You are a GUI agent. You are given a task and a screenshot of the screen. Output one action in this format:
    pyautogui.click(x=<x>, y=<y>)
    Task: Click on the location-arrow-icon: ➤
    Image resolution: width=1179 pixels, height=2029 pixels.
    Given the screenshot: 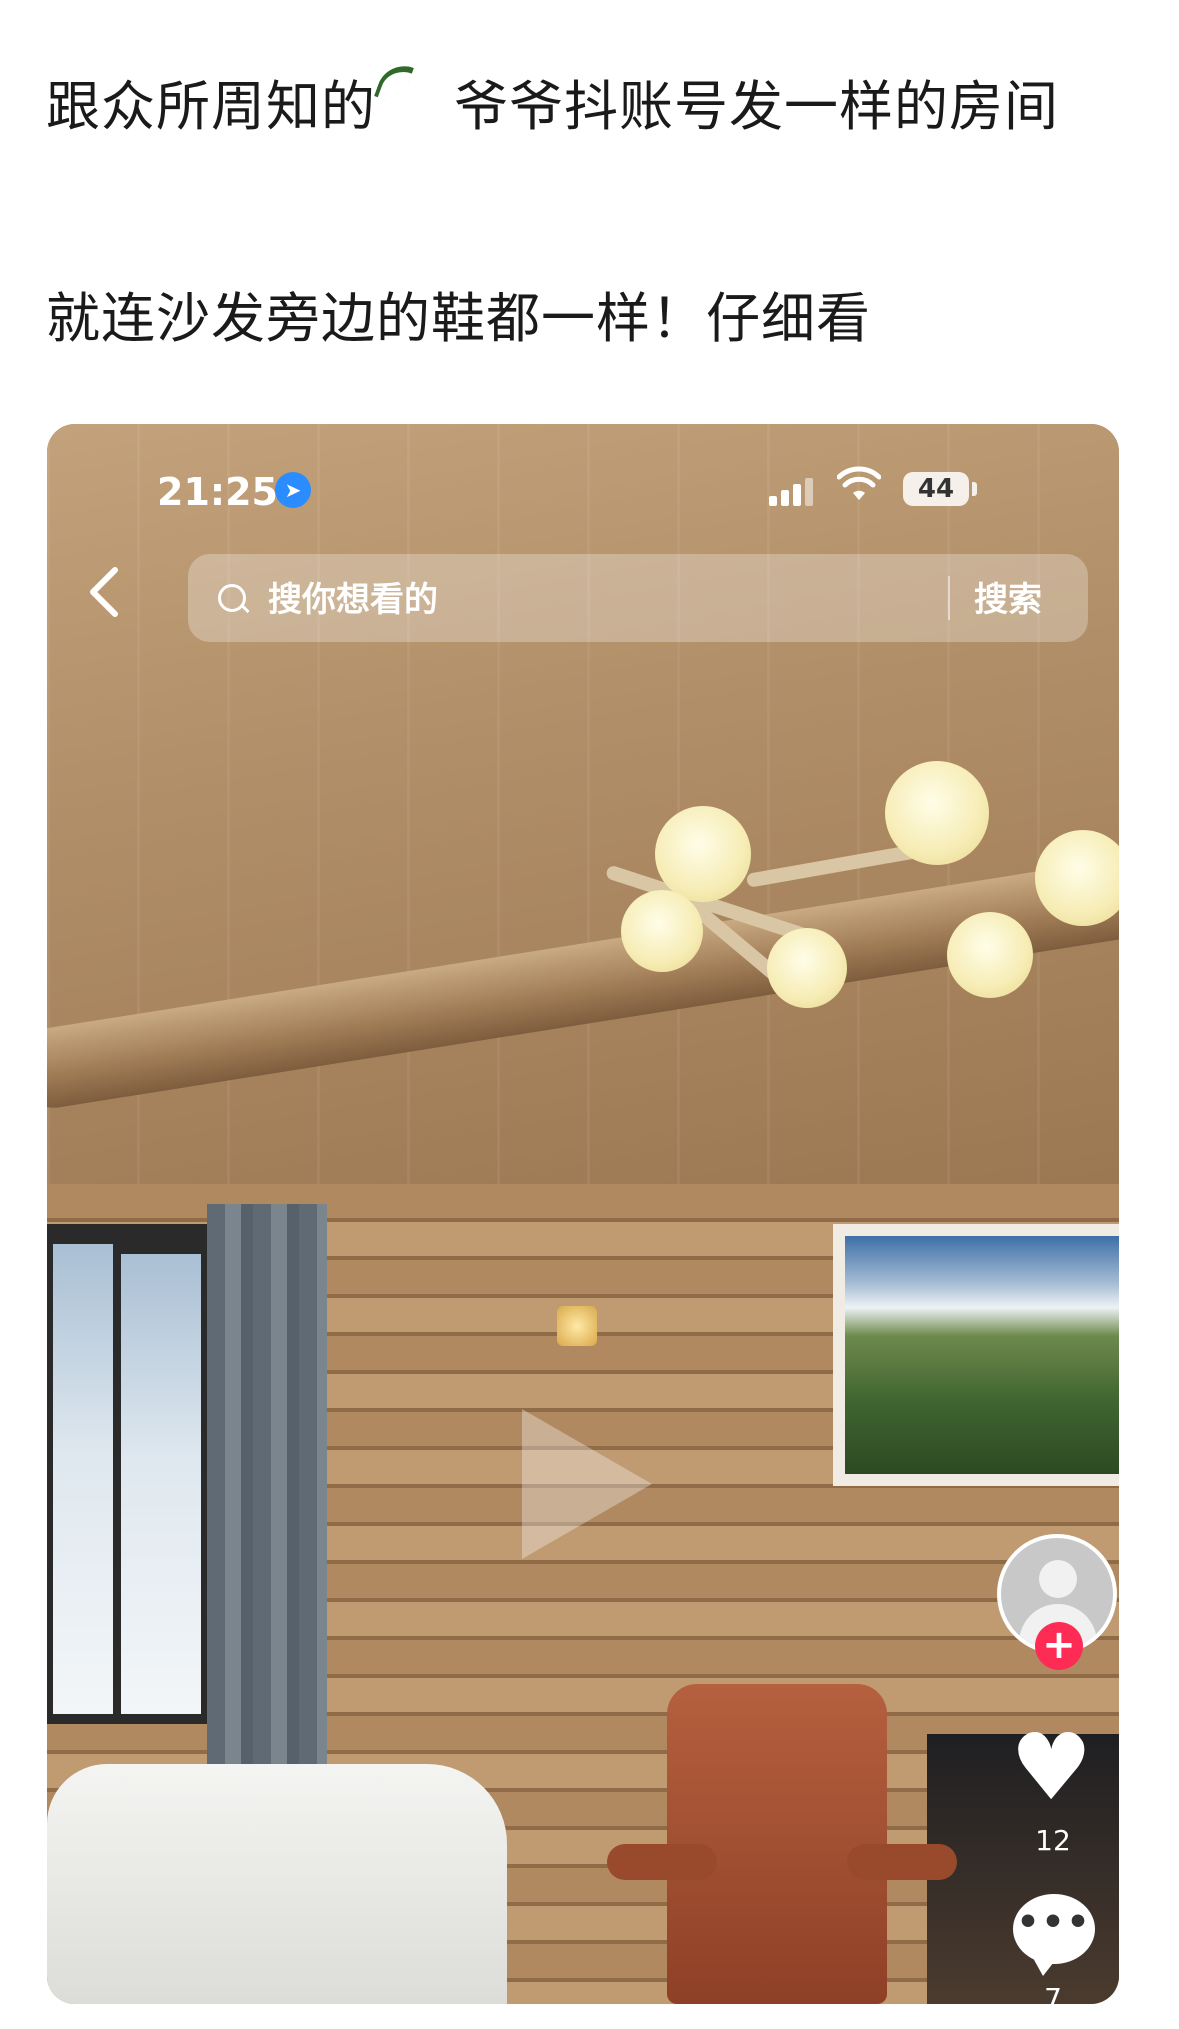 What is the action you would take?
    pyautogui.click(x=293, y=490)
    